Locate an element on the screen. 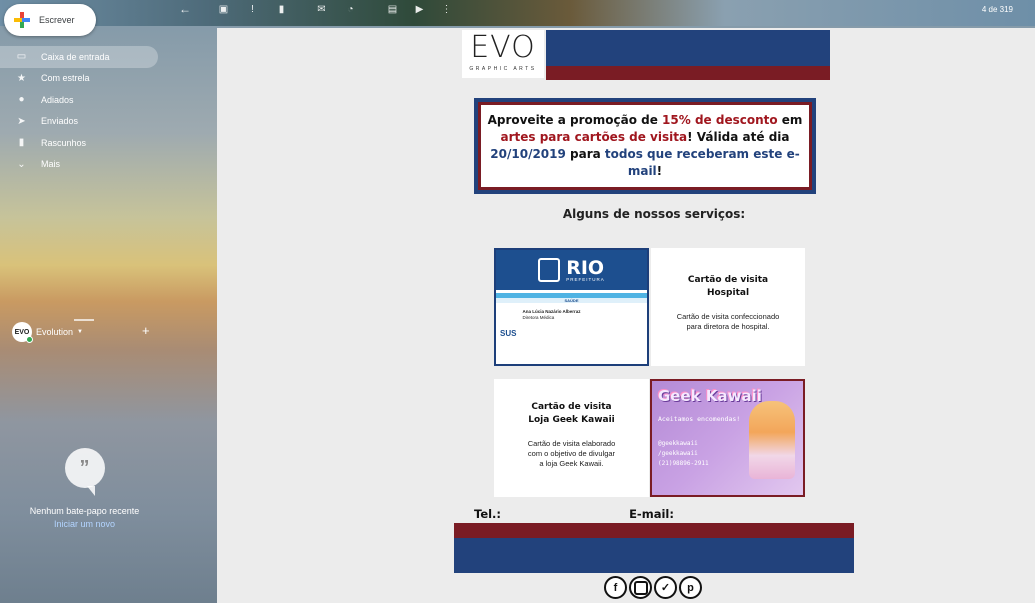 Image resolution: width=1035 pixels, height=603 pixels. archive-icon: ▣ is located at coordinates (223, 9).